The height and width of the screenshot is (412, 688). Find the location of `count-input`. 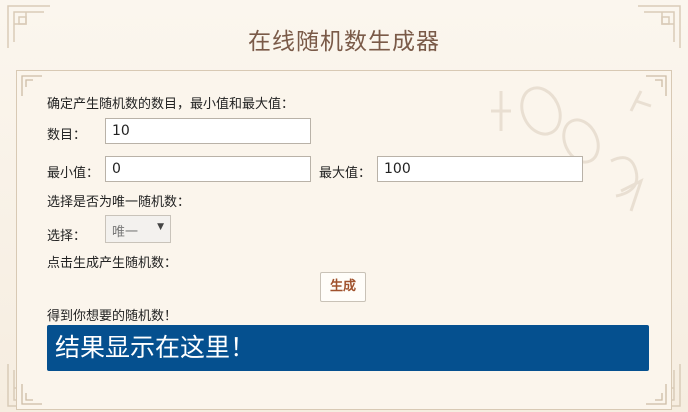

count-input is located at coordinates (208, 131).